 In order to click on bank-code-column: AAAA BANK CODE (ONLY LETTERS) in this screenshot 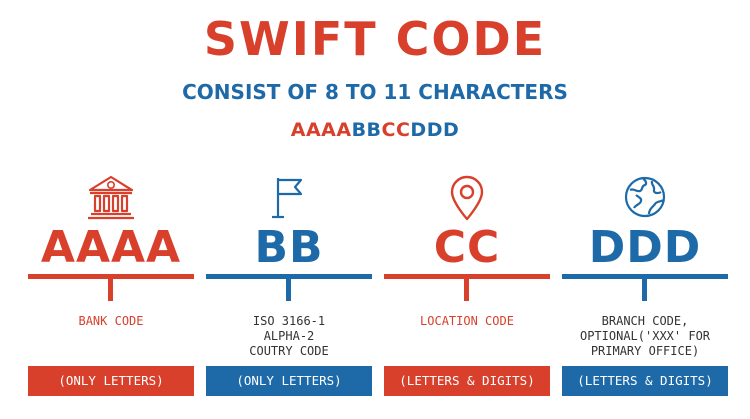, I will do `click(111, 290)`.